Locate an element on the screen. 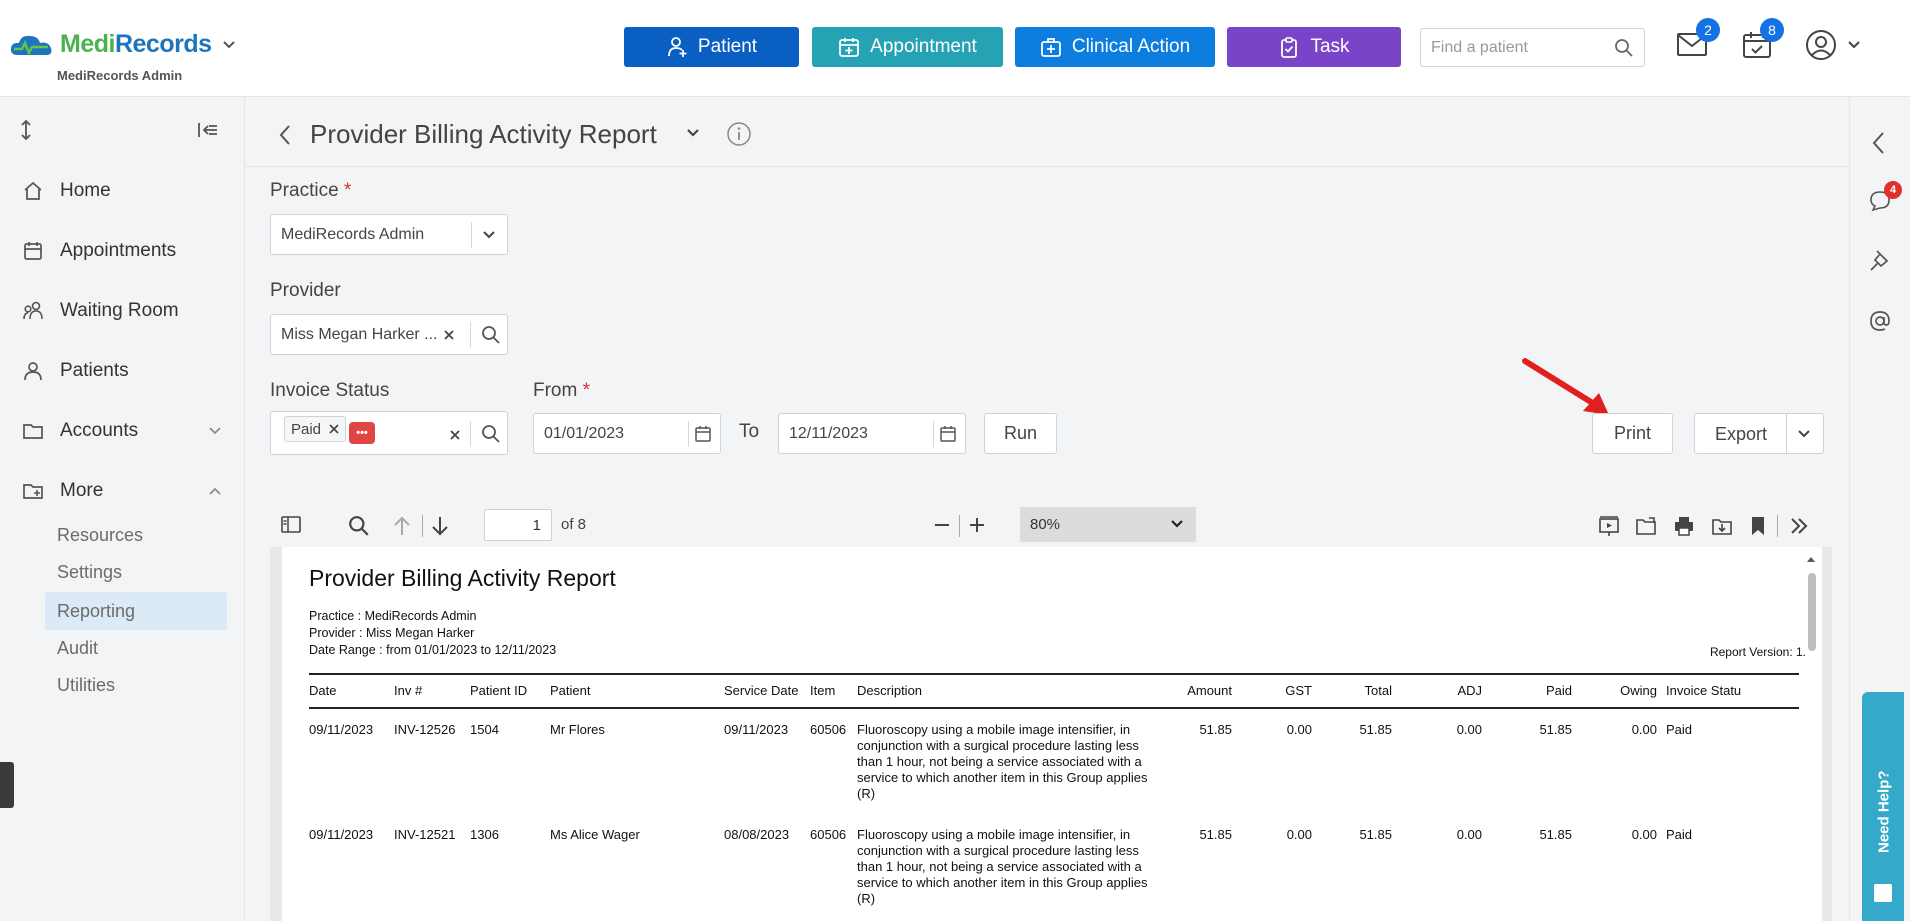 The width and height of the screenshot is (1910, 921). new-appointment-button: Appointment is located at coordinates (907, 47).